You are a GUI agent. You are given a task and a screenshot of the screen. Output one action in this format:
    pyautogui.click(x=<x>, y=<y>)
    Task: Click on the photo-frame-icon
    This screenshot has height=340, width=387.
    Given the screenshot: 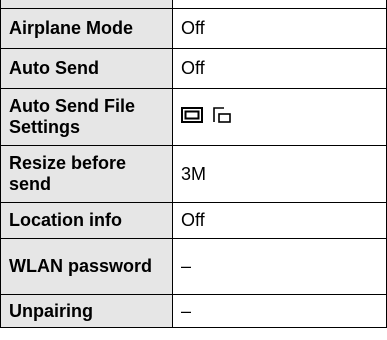 What is the action you would take?
    pyautogui.click(x=192, y=114)
    